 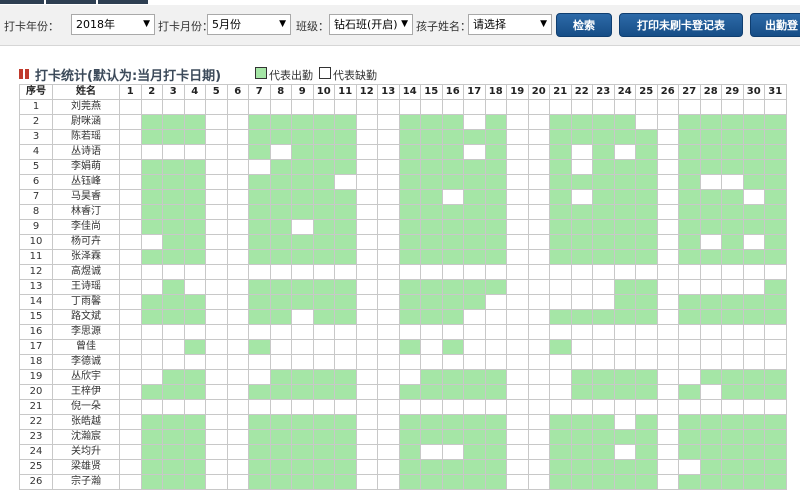 What do you see at coordinates (113, 24) in the screenshot?
I see `year-select: 2018年 ▼` at bounding box center [113, 24].